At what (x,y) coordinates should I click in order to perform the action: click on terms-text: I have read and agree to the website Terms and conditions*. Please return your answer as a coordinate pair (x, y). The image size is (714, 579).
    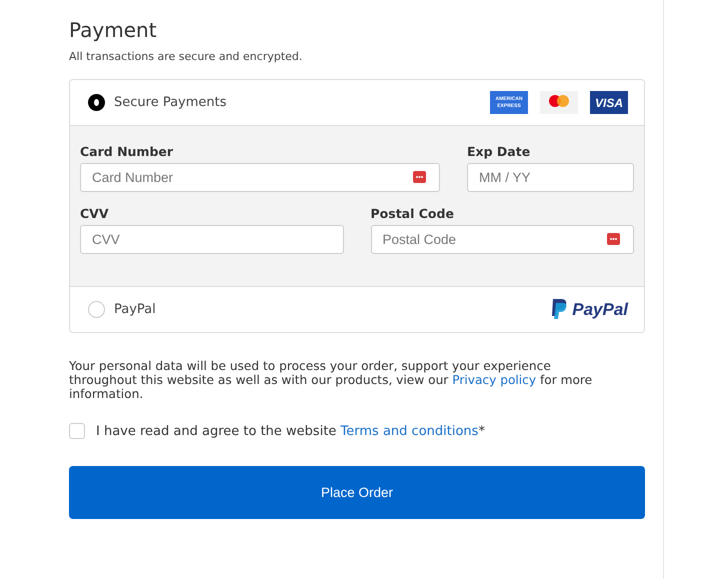
    Looking at the image, I should click on (290, 431).